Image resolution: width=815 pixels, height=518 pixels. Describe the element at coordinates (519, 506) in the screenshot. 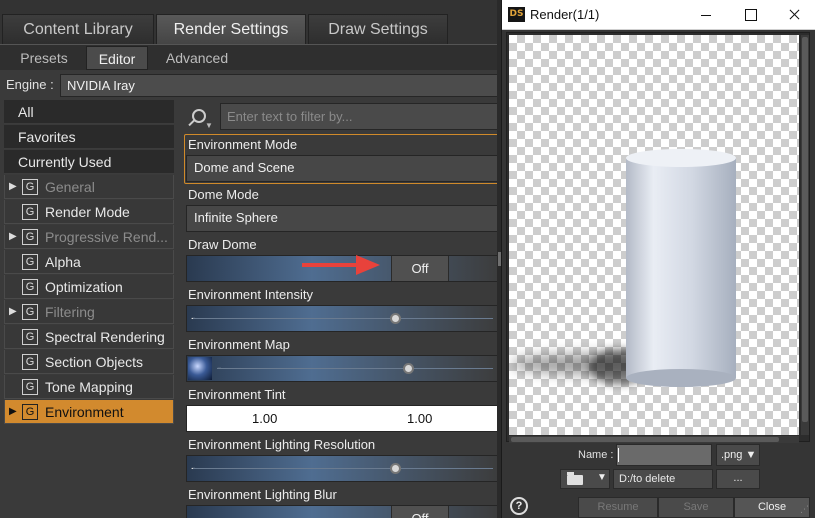

I see `help-icon: ?` at that location.